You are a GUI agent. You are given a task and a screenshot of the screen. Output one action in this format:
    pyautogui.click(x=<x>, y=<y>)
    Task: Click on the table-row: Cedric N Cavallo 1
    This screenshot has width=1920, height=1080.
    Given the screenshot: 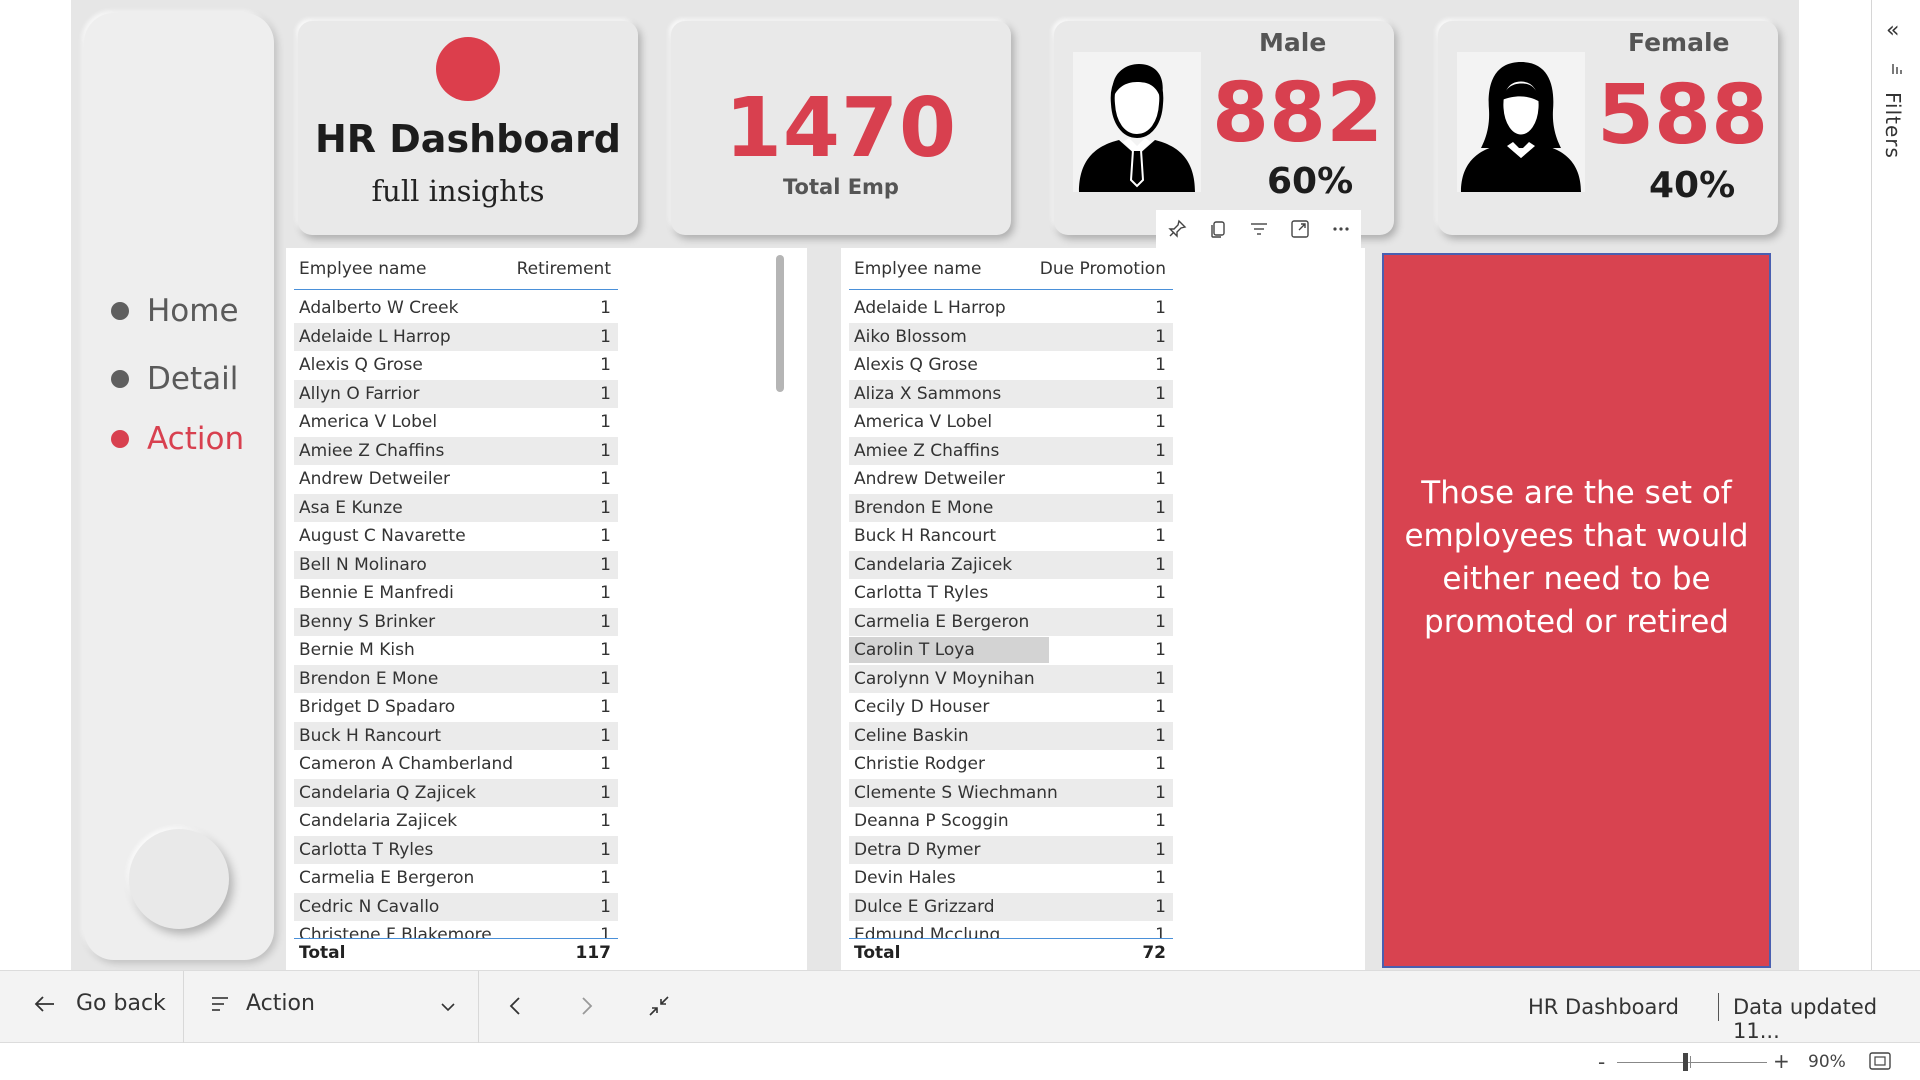 What is the action you would take?
    pyautogui.click(x=456, y=906)
    